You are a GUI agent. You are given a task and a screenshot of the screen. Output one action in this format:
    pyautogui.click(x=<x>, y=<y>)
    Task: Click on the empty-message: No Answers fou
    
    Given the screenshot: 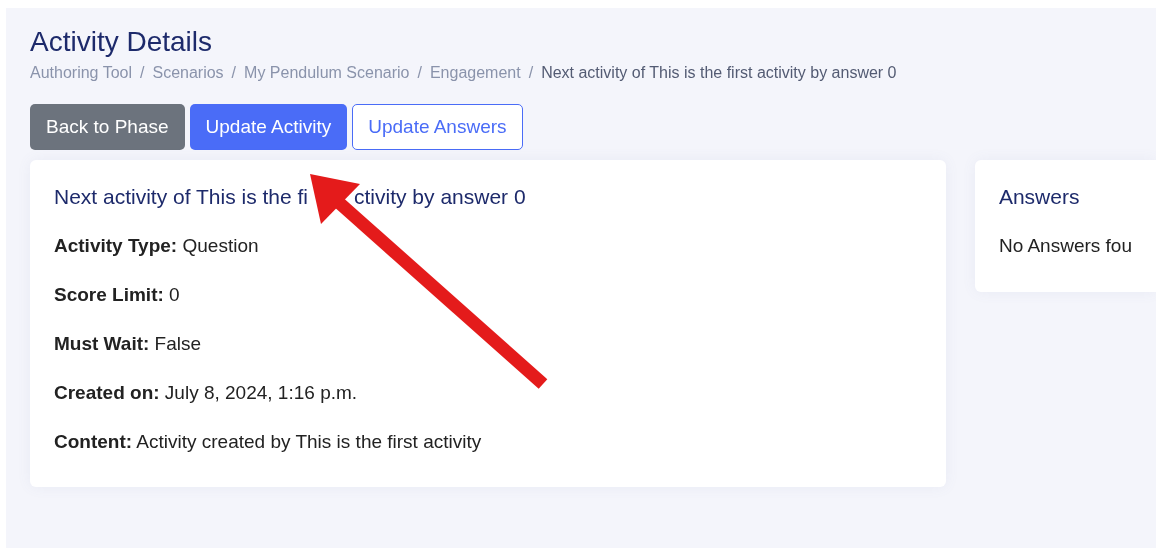 What is the action you would take?
    pyautogui.click(x=1065, y=245)
    